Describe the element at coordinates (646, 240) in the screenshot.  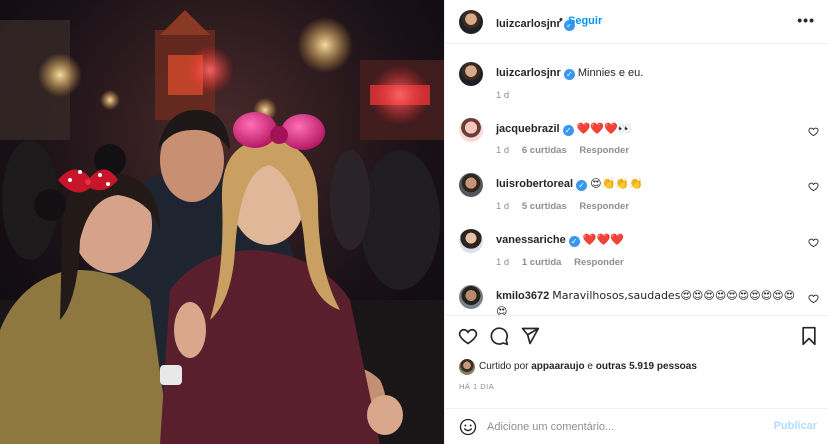
I see `comment-text-line: vanessariche ✓ ❤️❤️❤️` at that location.